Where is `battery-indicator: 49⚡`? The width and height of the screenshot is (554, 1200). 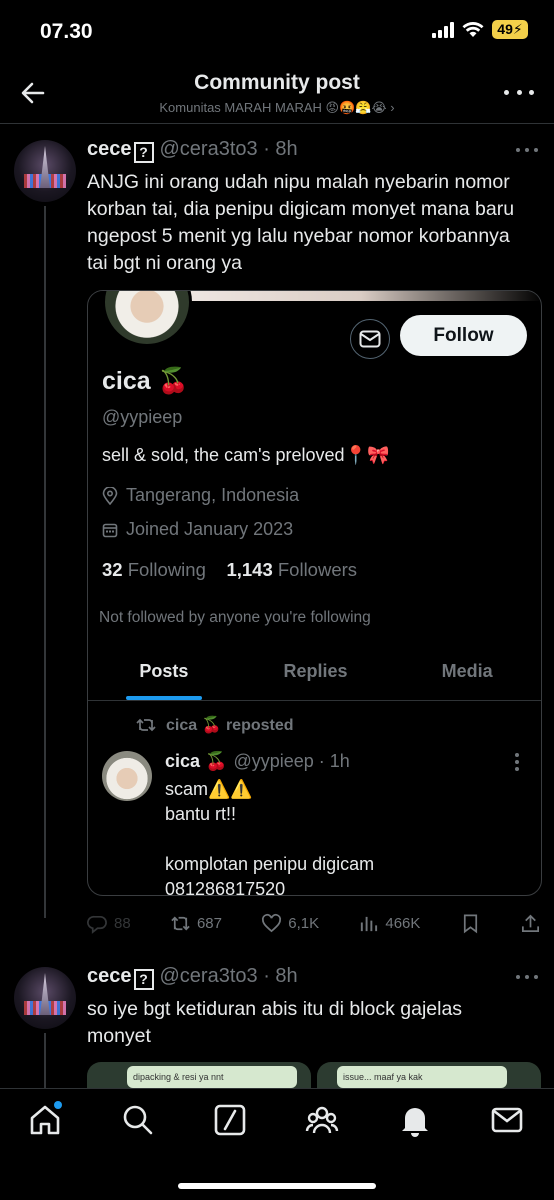
battery-indicator: 49⚡ is located at coordinates (510, 29).